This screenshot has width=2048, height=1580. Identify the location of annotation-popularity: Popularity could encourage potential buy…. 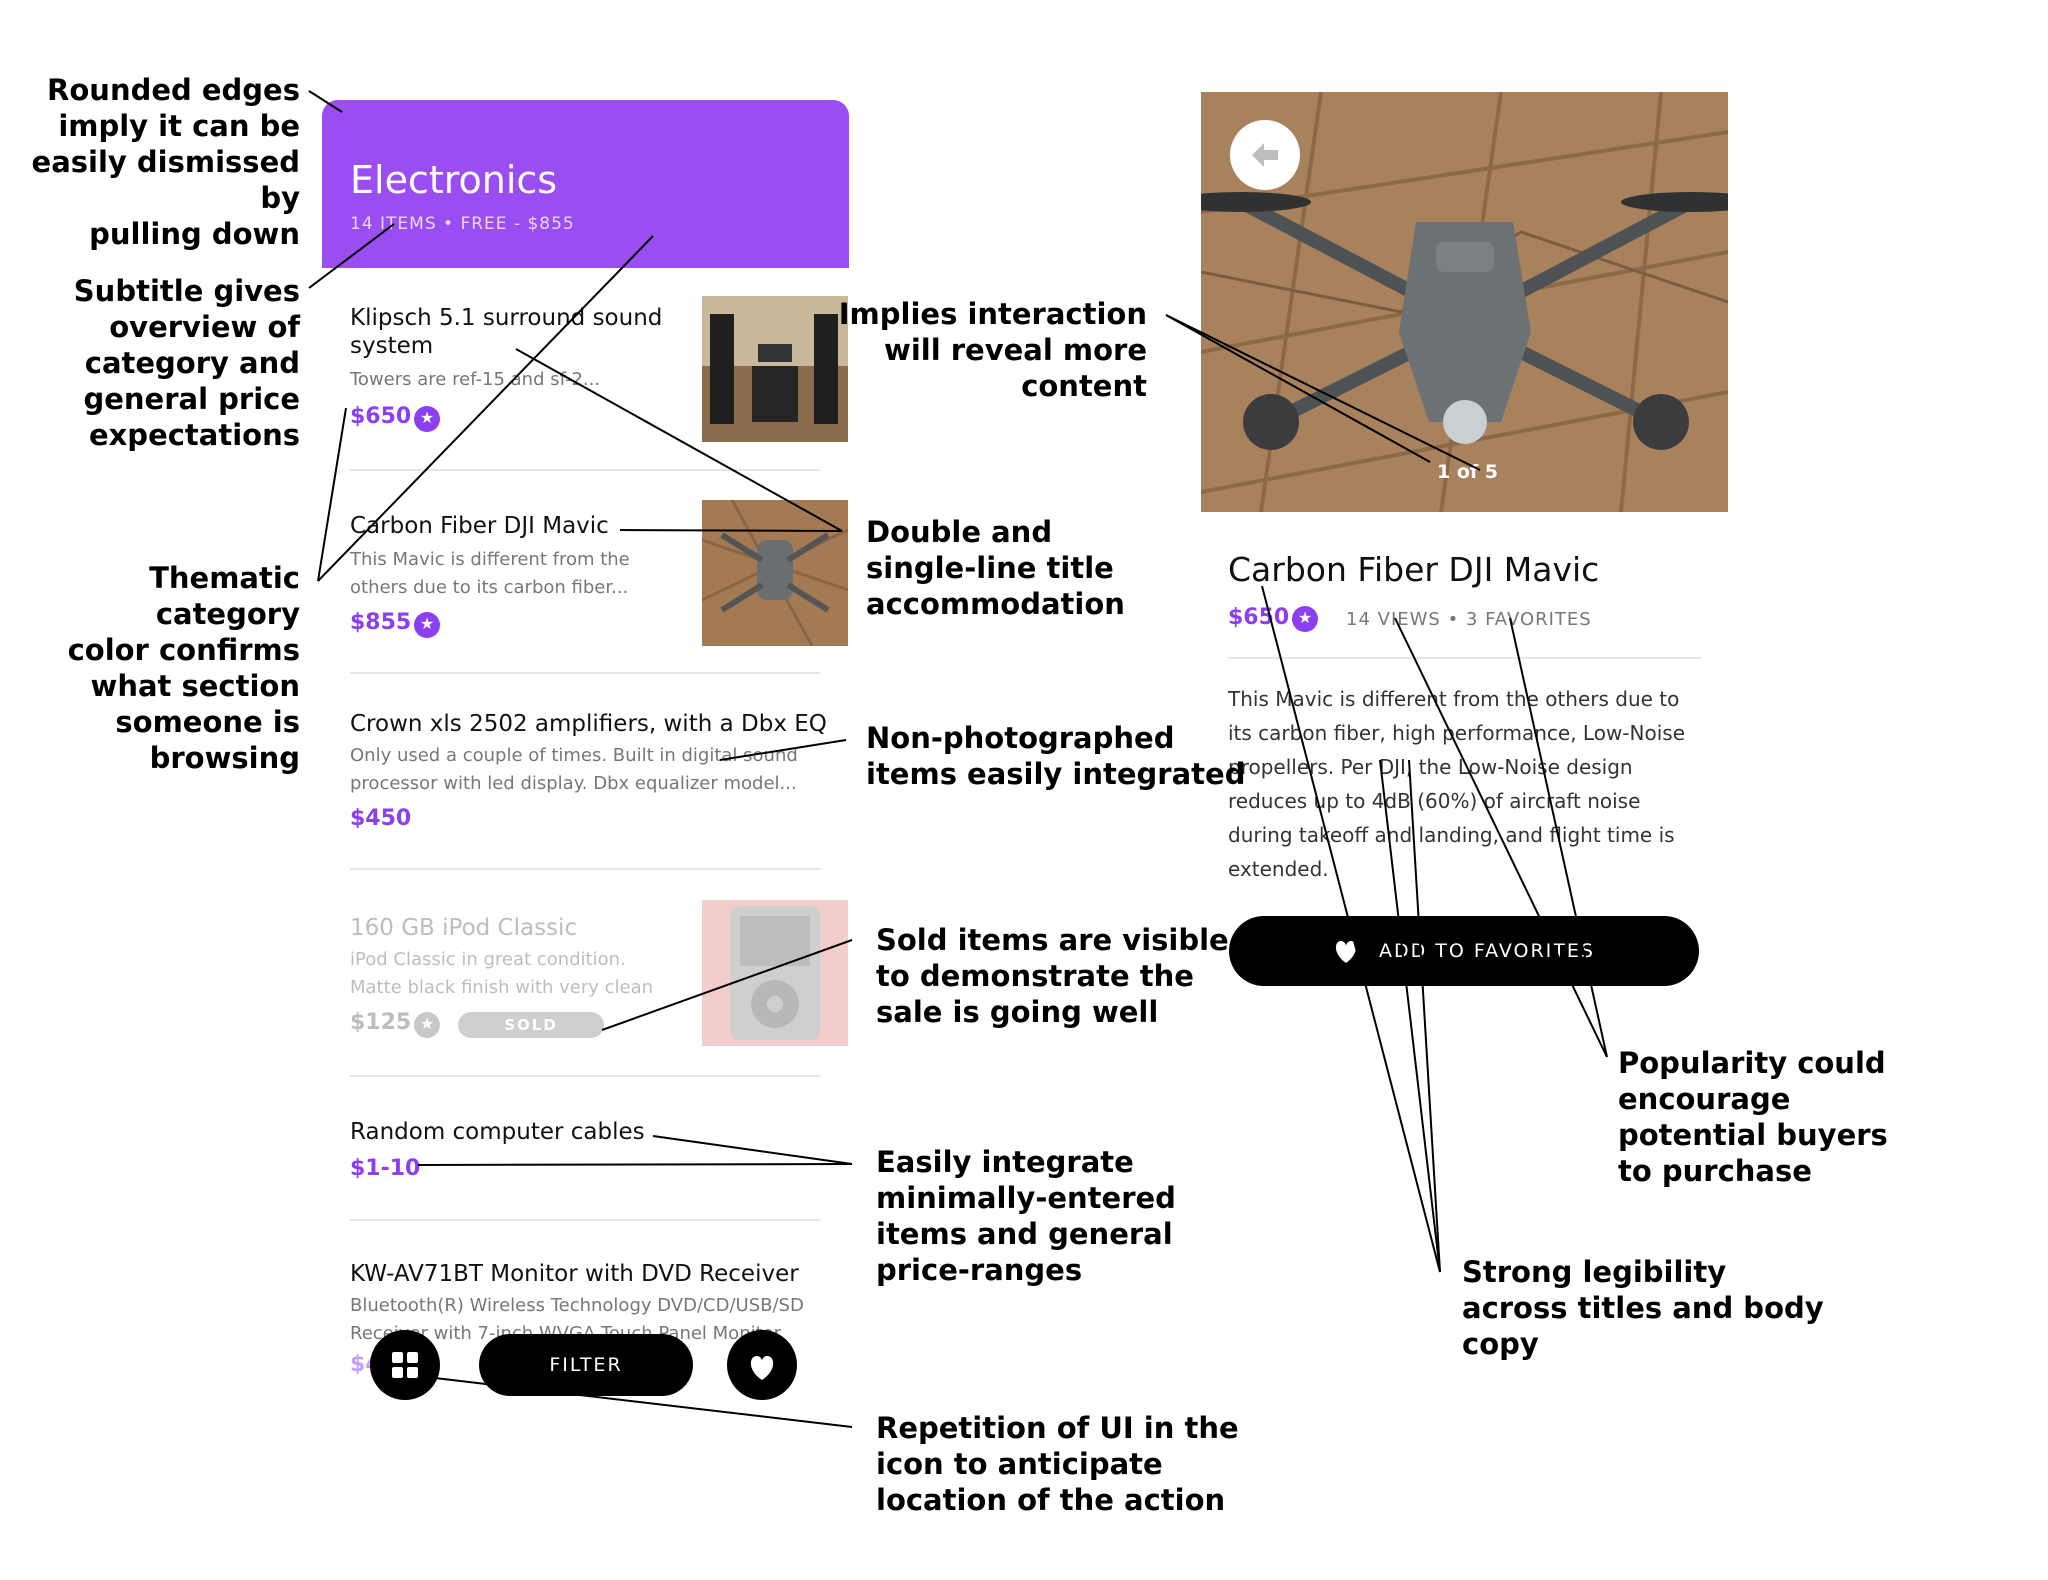
(1753, 1117).